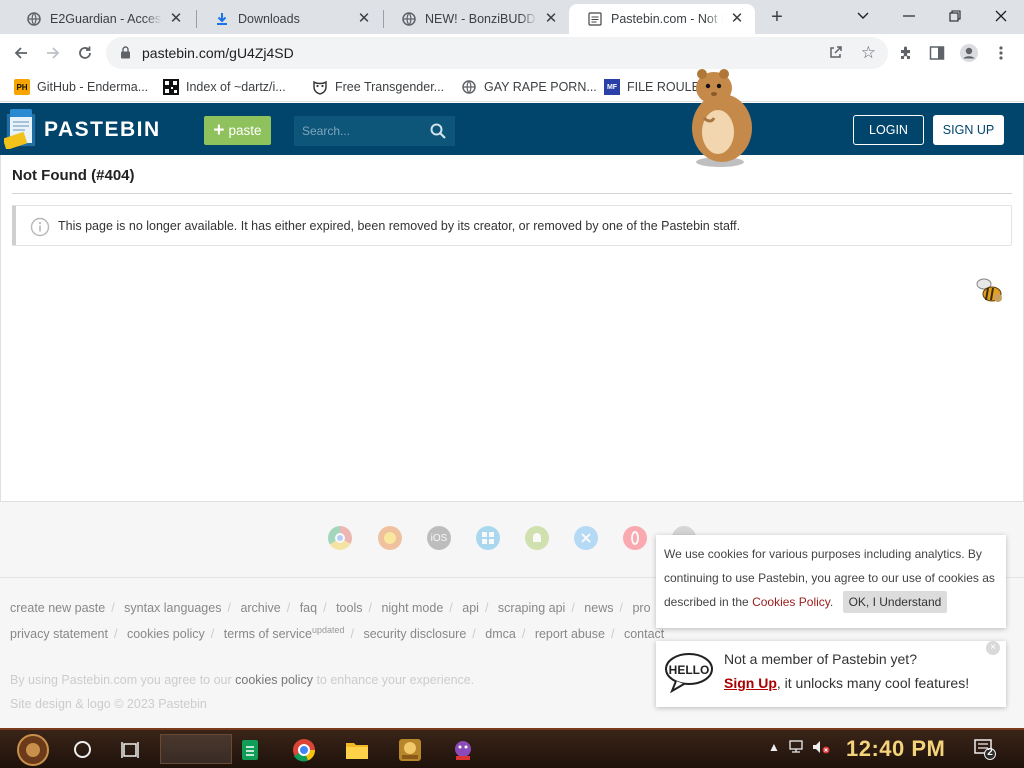  What do you see at coordinates (888, 130) in the screenshot?
I see `login-button: LOGIN` at bounding box center [888, 130].